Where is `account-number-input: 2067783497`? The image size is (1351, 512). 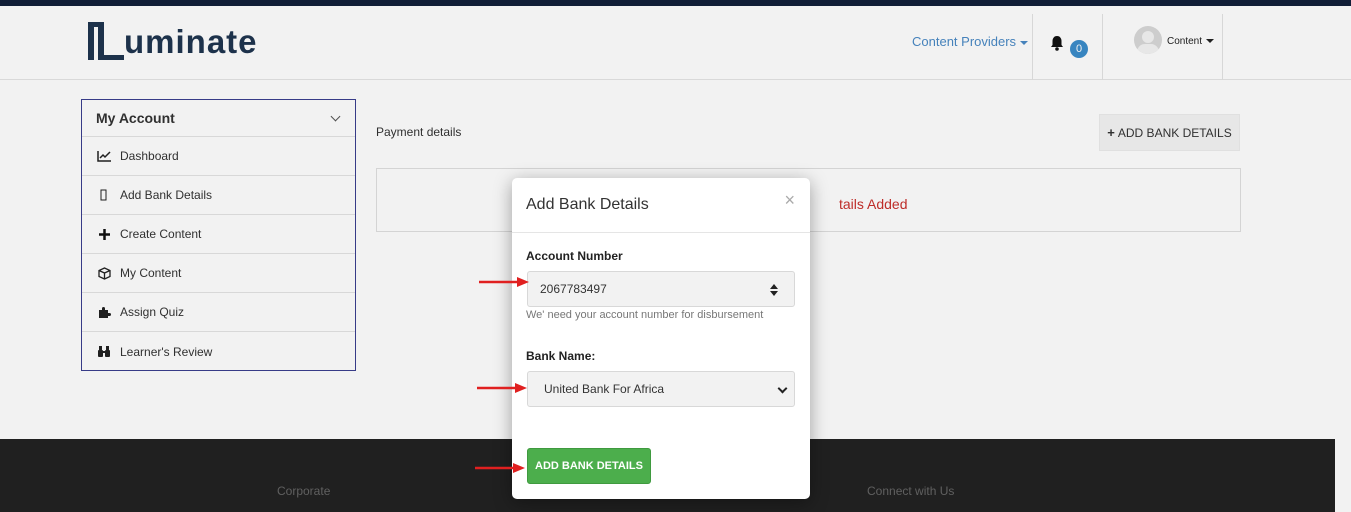 account-number-input: 2067783497 is located at coordinates (661, 289).